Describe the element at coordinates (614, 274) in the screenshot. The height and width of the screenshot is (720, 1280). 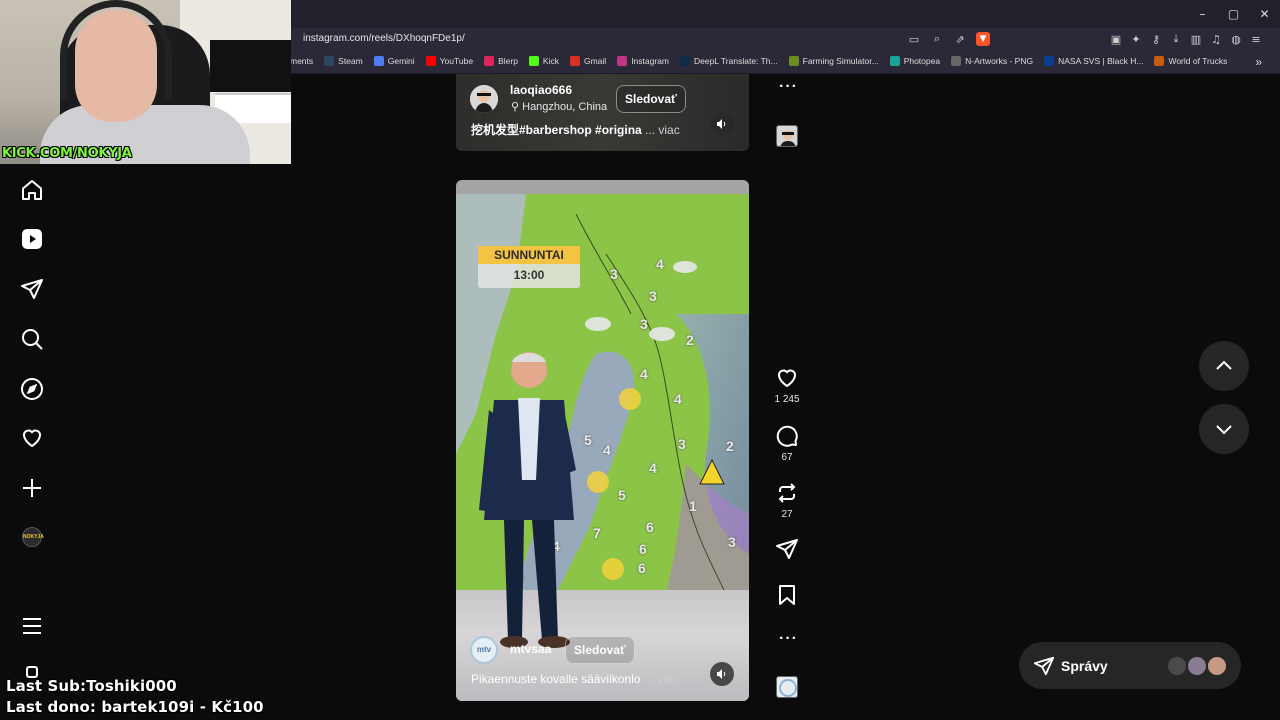
I see `temperature-label: 3` at that location.